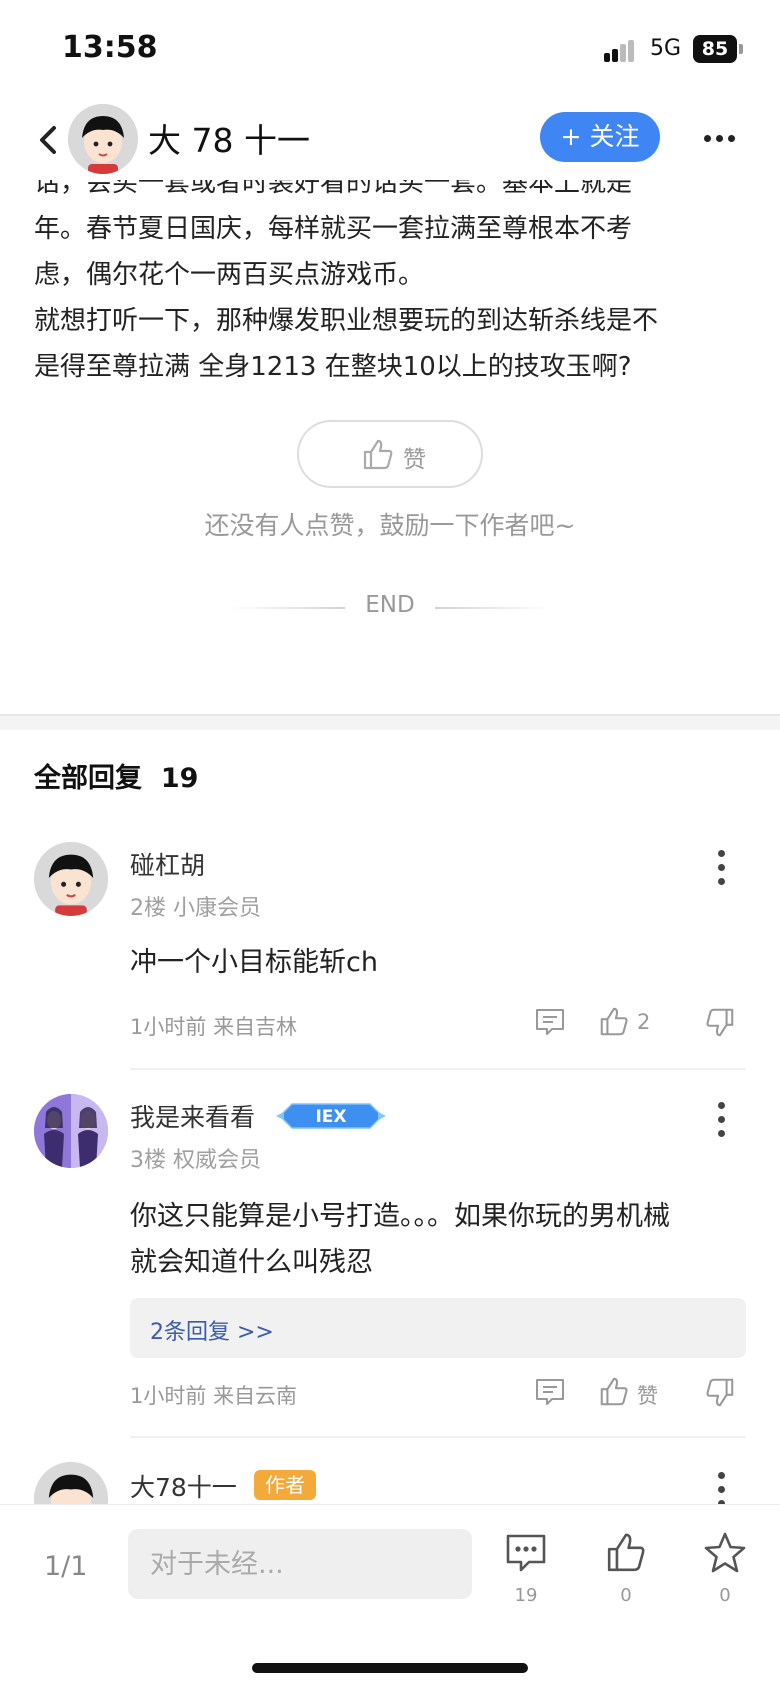 This screenshot has height=1688, width=780. I want to click on reply-text: 你这只能算是小号打造。。。如果你玩的男机械 就会知道什么叫残忍, so click(440, 1240).